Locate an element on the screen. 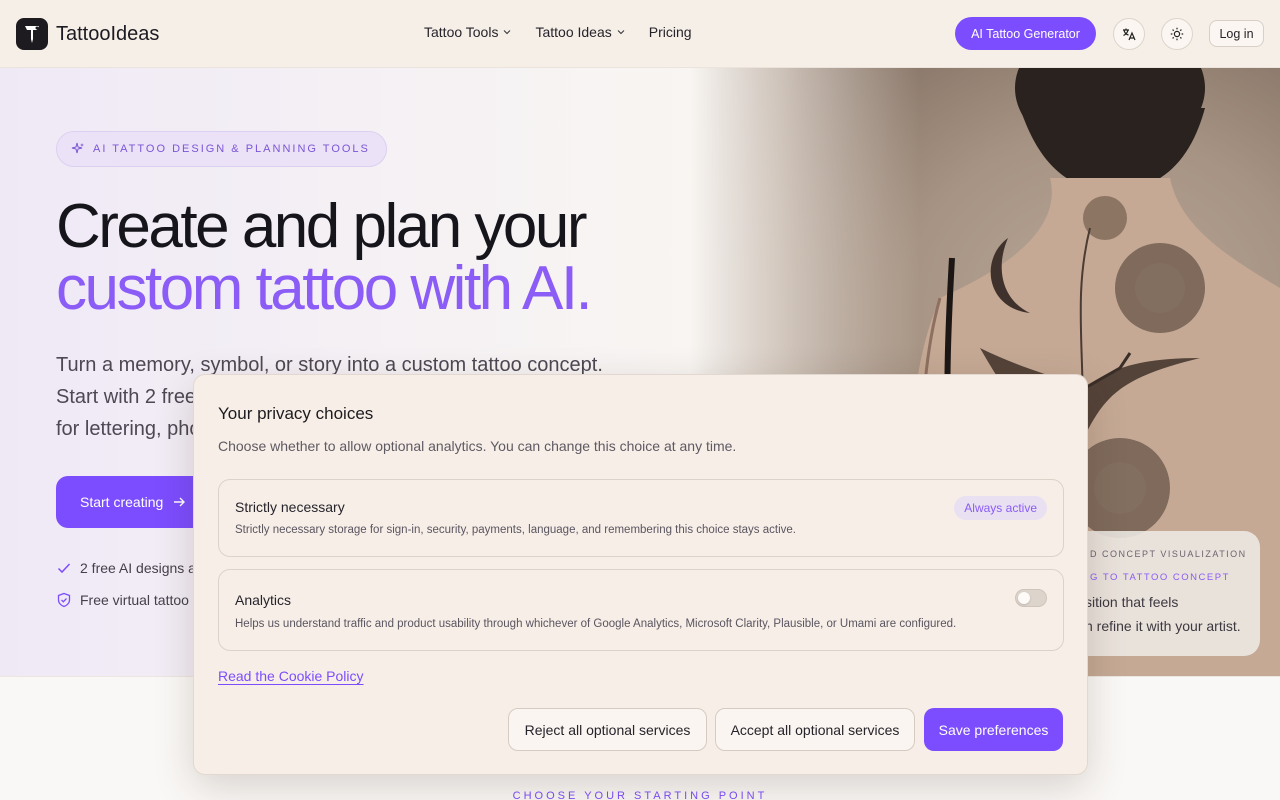 The height and width of the screenshot is (800, 1280). sun-icon is located at coordinates (1177, 34).